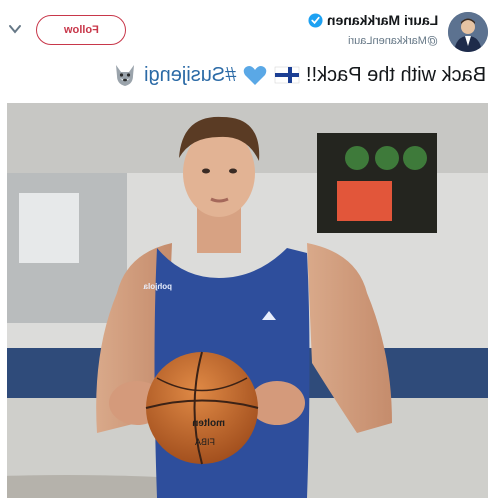 This screenshot has width=500, height=498. Describe the element at coordinates (393, 41) in the screenshot. I see `author-handle: @MarkkanenLauri` at that location.